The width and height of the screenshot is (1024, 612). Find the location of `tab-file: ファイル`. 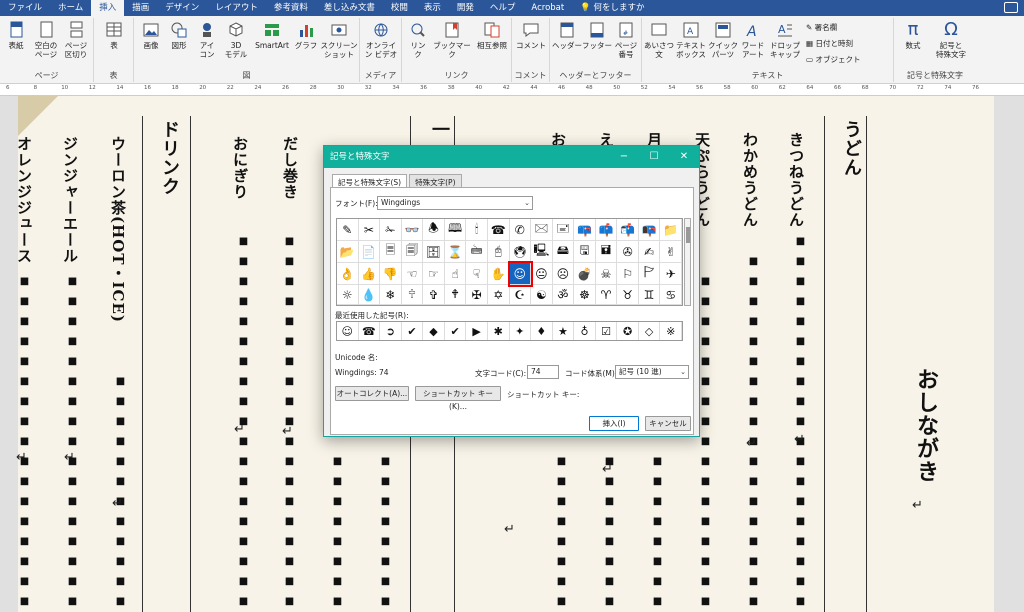

tab-file: ファイル is located at coordinates (25, 8).